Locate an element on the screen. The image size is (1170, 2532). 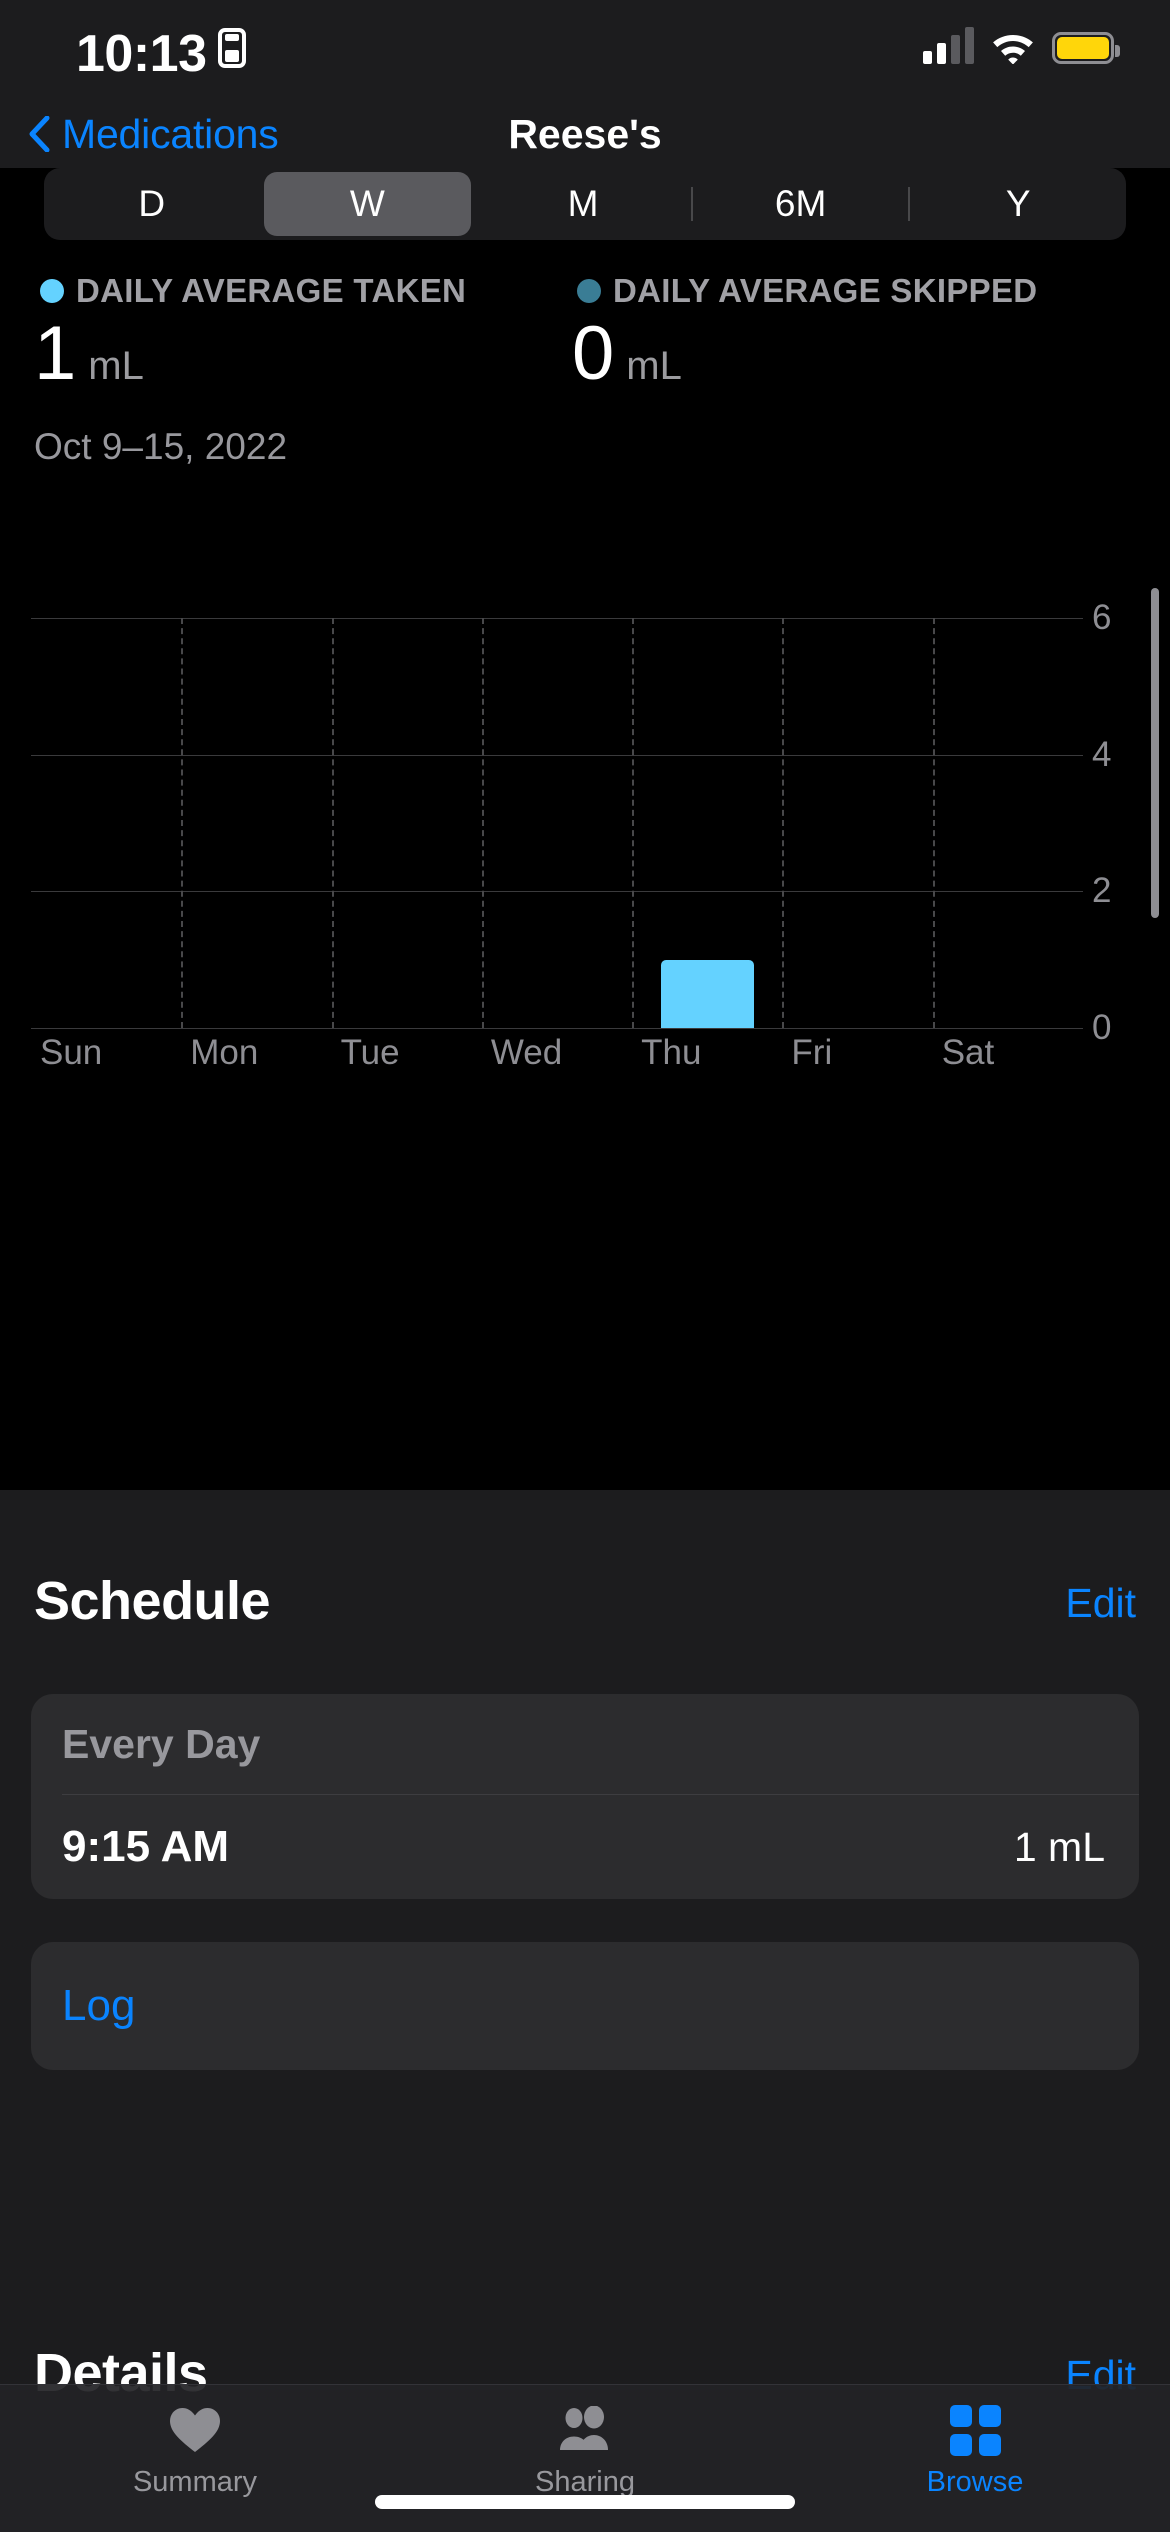
grid-squares-icon is located at coordinates (975, 2430).